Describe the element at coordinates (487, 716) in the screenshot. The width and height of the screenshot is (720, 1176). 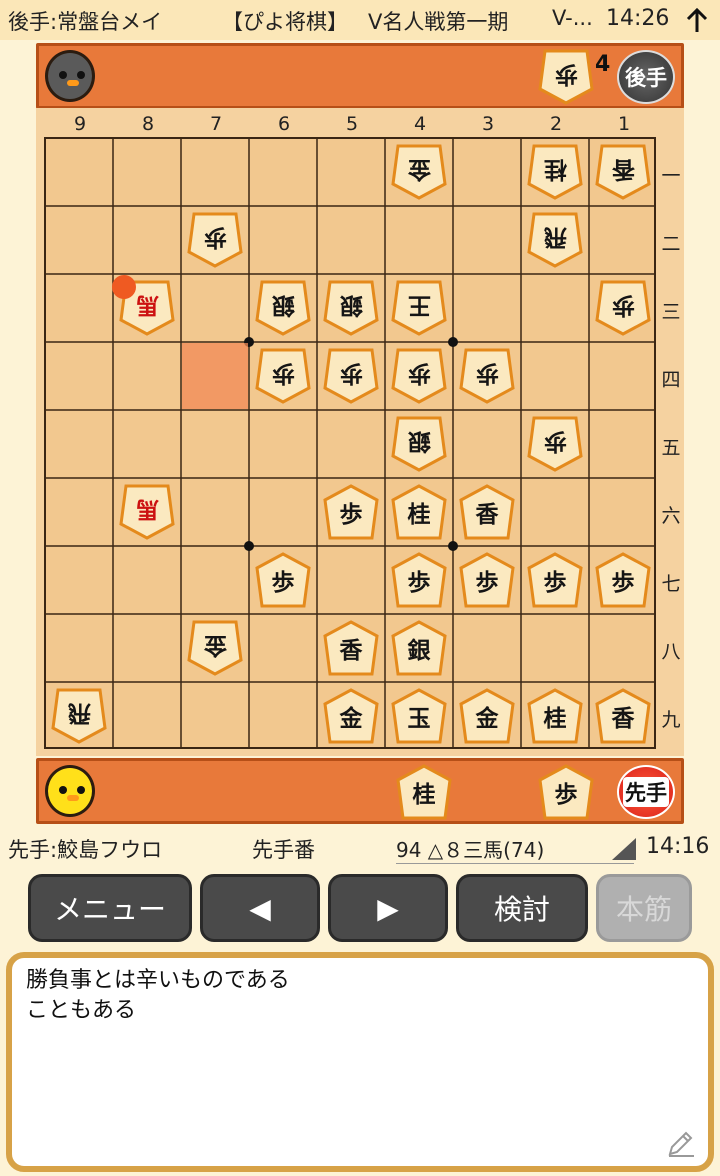
I see `board-piece-3-9: 金` at that location.